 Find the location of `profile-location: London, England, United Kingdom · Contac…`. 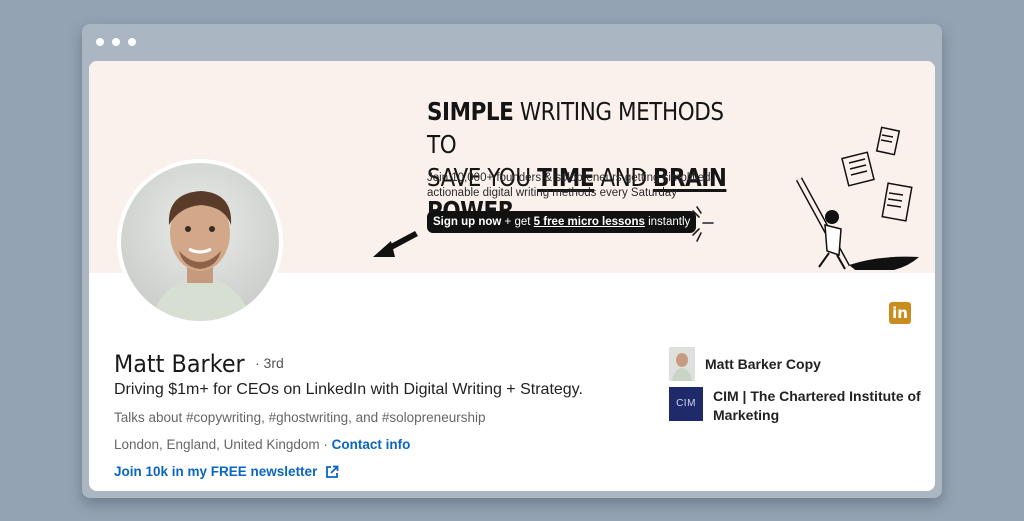

profile-location: London, England, United Kingdom · Contac… is located at coordinates (262, 444).